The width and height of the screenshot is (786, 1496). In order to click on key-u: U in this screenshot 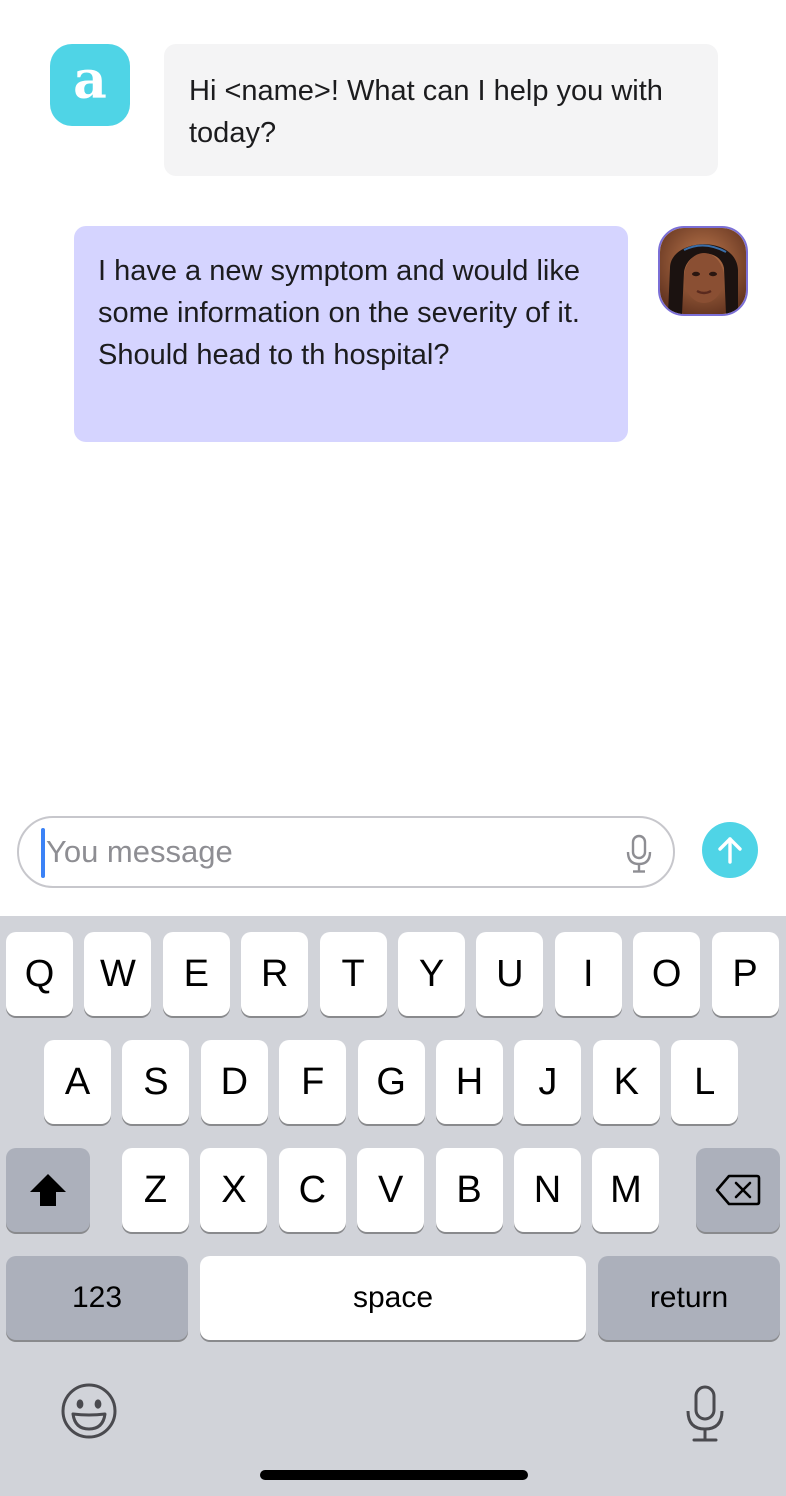, I will do `click(510, 974)`.